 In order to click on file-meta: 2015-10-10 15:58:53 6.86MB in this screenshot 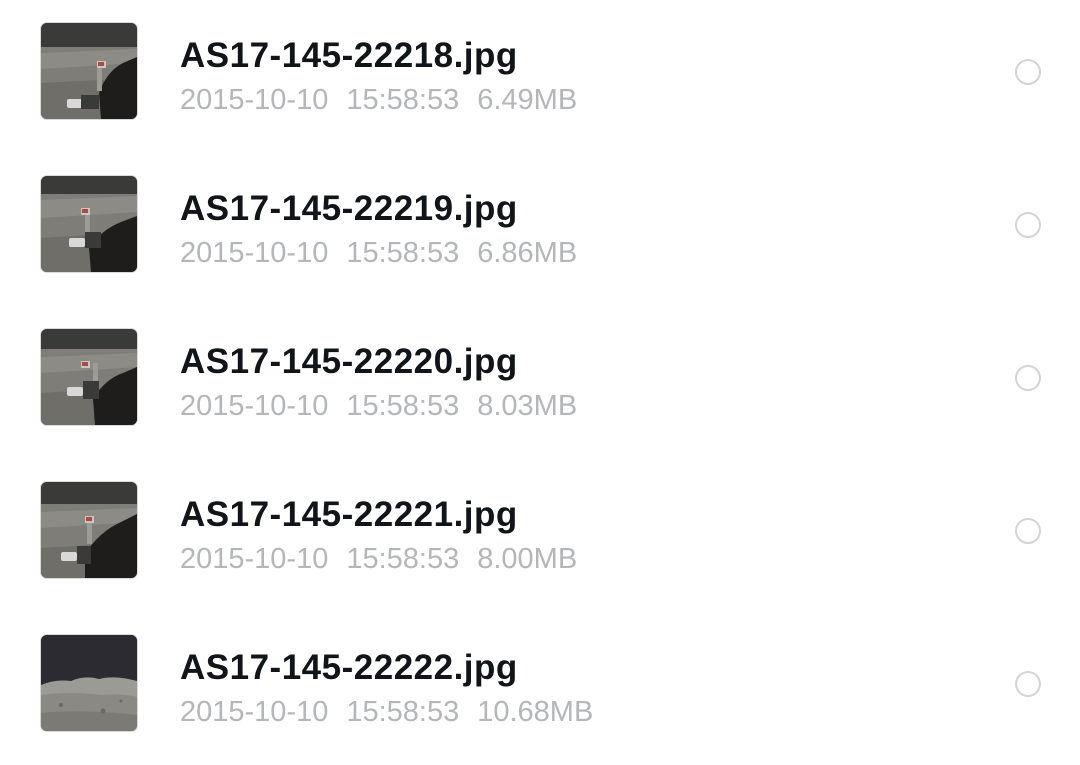, I will do `click(378, 253)`.